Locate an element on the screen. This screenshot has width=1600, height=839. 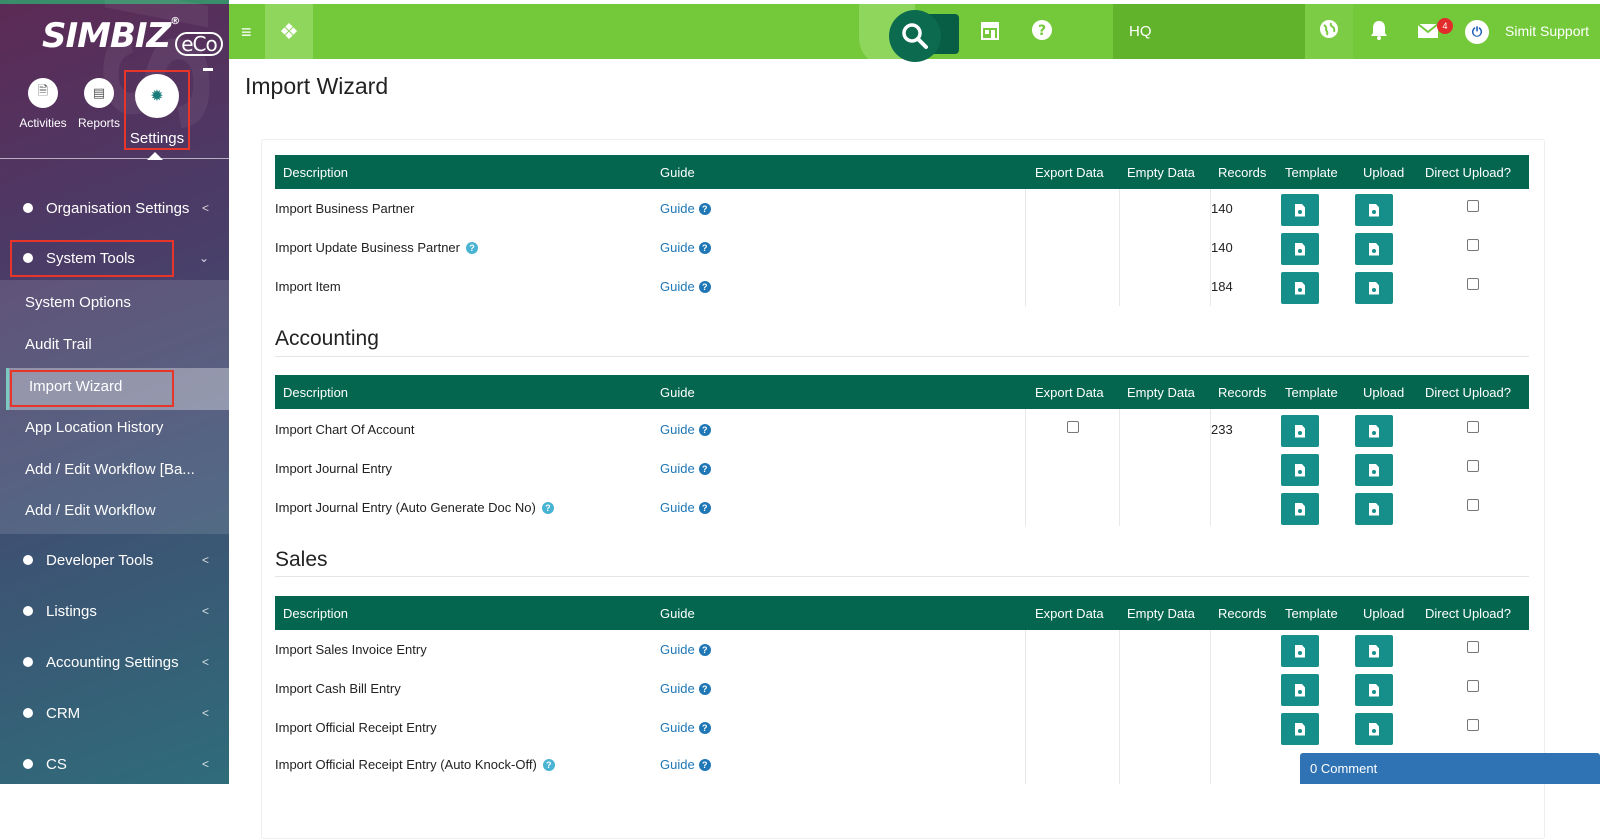
records-count: 184 is located at coordinates (1222, 286).